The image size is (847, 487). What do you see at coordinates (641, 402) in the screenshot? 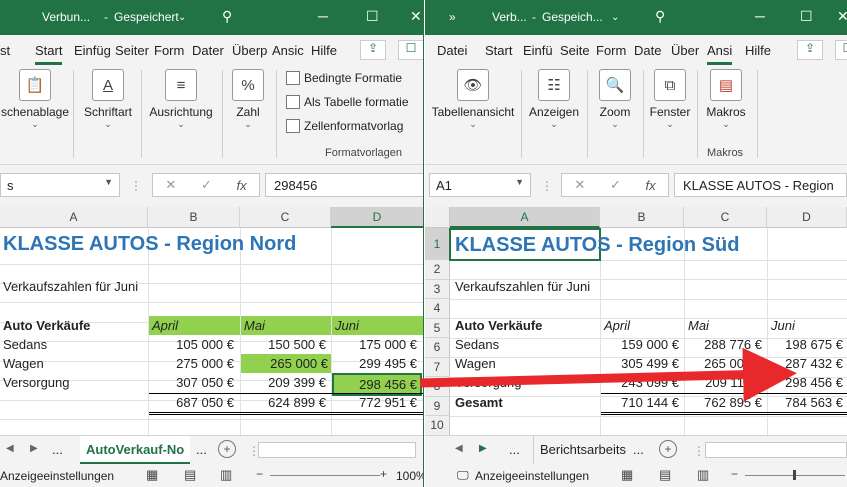
I see `total-cell: 710 144 €` at bounding box center [641, 402].